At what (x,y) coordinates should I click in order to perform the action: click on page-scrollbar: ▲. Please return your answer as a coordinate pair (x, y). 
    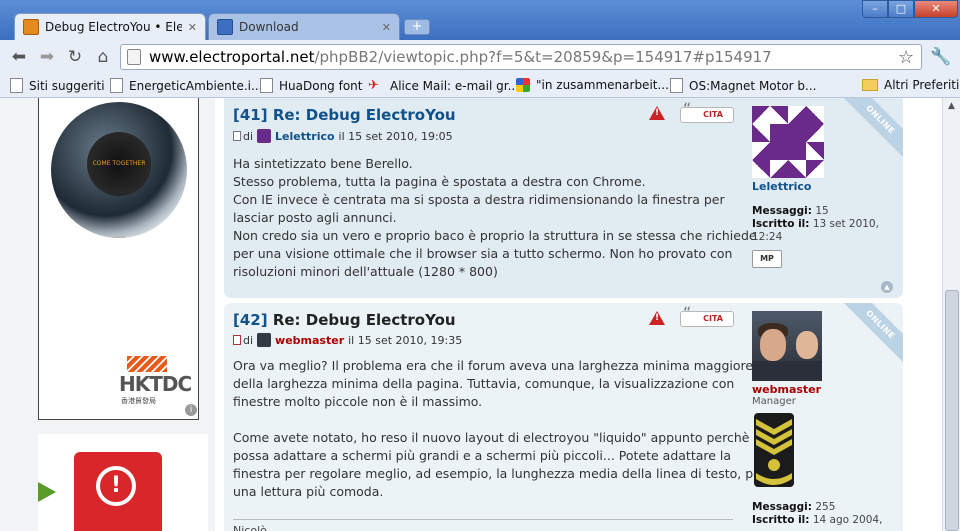
    Looking at the image, I should click on (951, 314).